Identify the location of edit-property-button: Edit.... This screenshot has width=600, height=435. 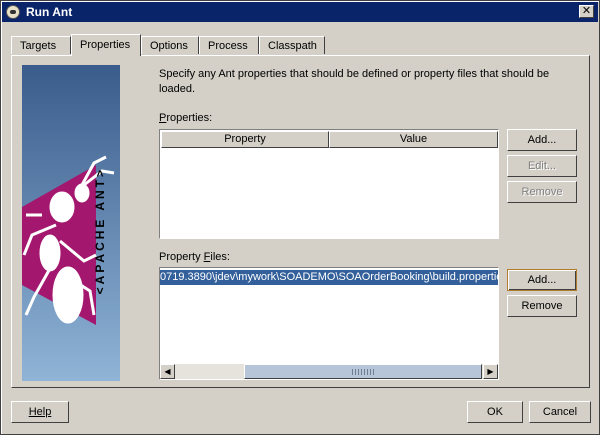
(542, 166).